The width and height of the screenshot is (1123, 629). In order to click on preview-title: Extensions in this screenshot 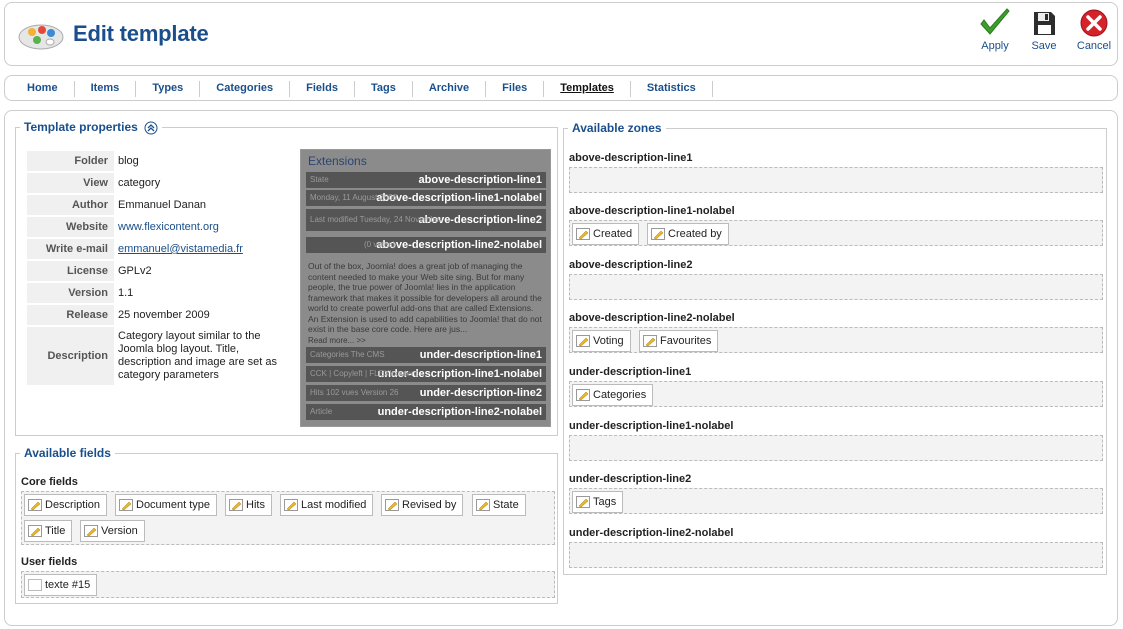, I will do `click(337, 161)`.